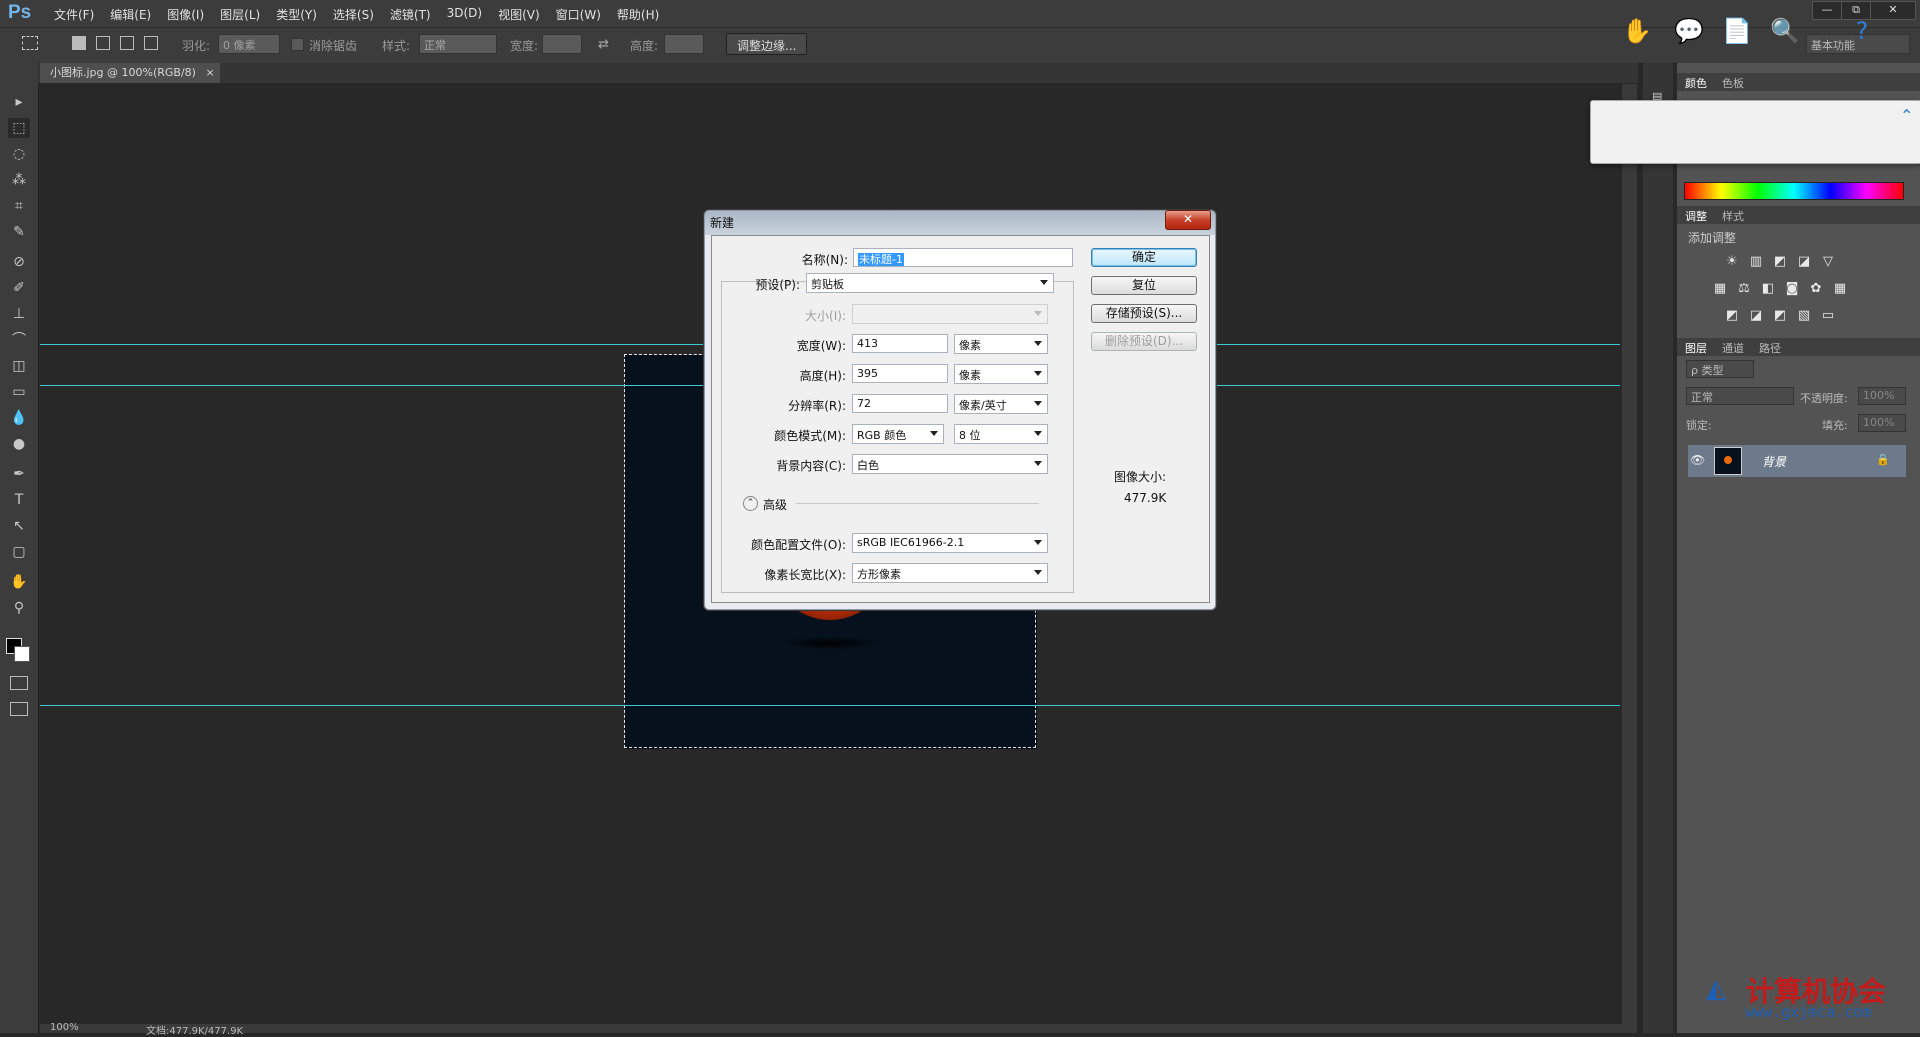 The image size is (1920, 1037). What do you see at coordinates (1732, 262) in the screenshot?
I see `brightness-icon: ☀` at bounding box center [1732, 262].